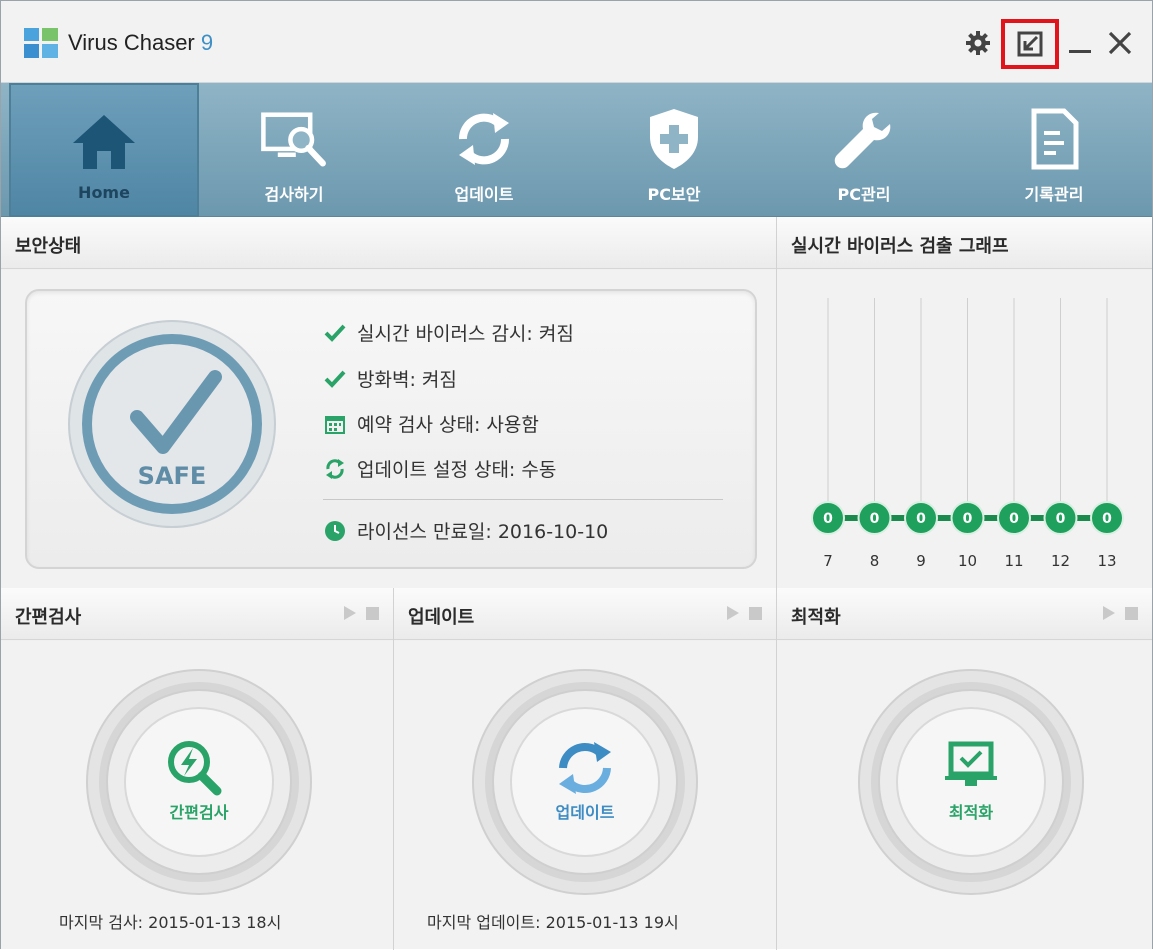  Describe the element at coordinates (1080, 51) in the screenshot. I see `minimize-icon` at that location.